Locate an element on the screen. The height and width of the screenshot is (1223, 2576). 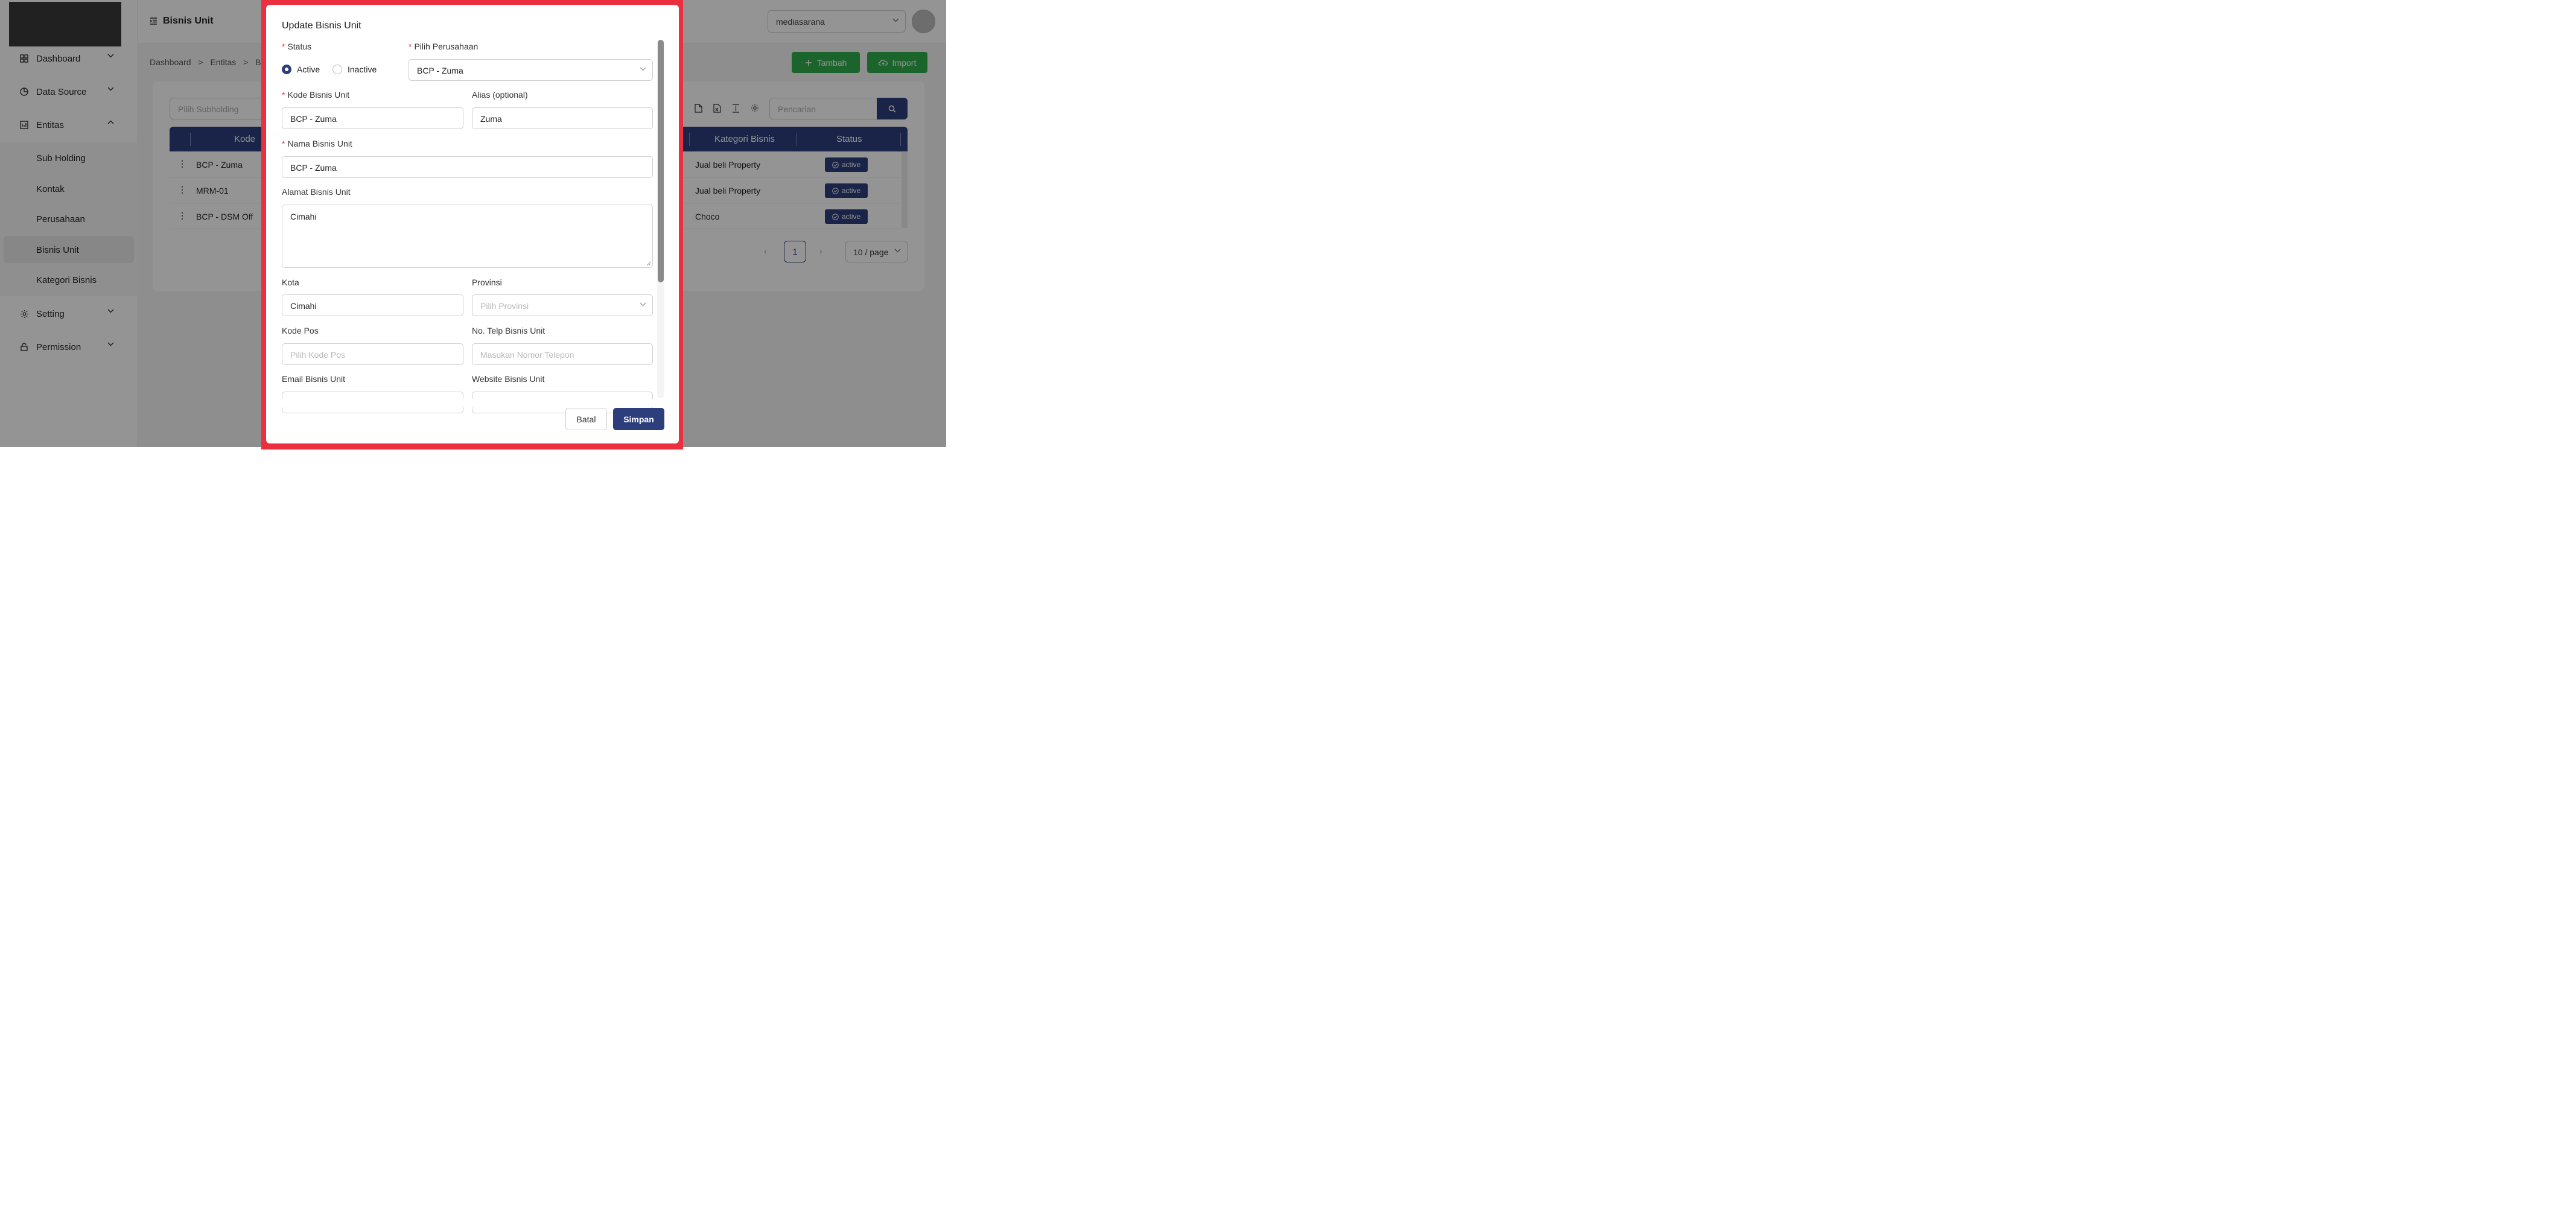
modal-body-clip is located at coordinates (462, 403).